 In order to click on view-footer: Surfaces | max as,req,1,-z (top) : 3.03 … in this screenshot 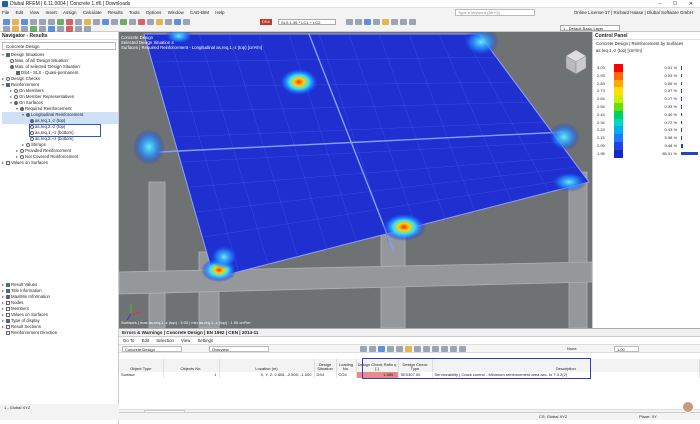, I will do `click(186, 322)`.